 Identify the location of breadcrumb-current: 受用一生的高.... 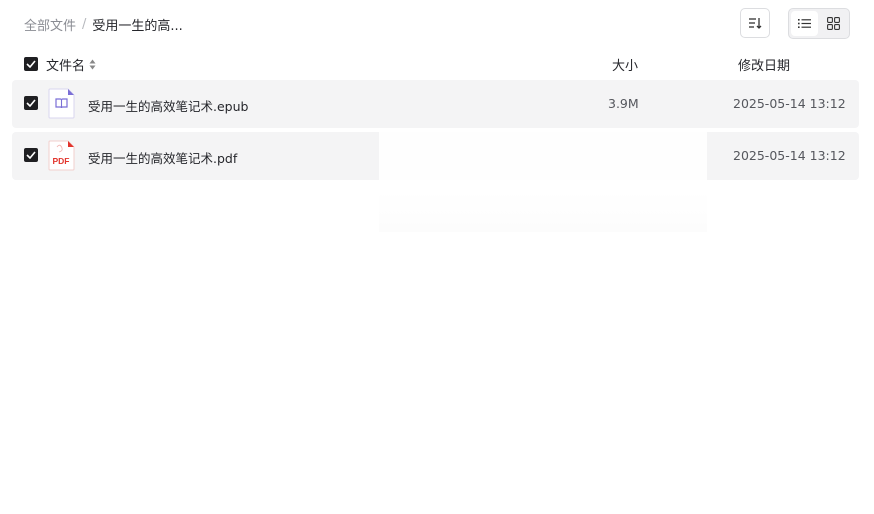
(137, 26).